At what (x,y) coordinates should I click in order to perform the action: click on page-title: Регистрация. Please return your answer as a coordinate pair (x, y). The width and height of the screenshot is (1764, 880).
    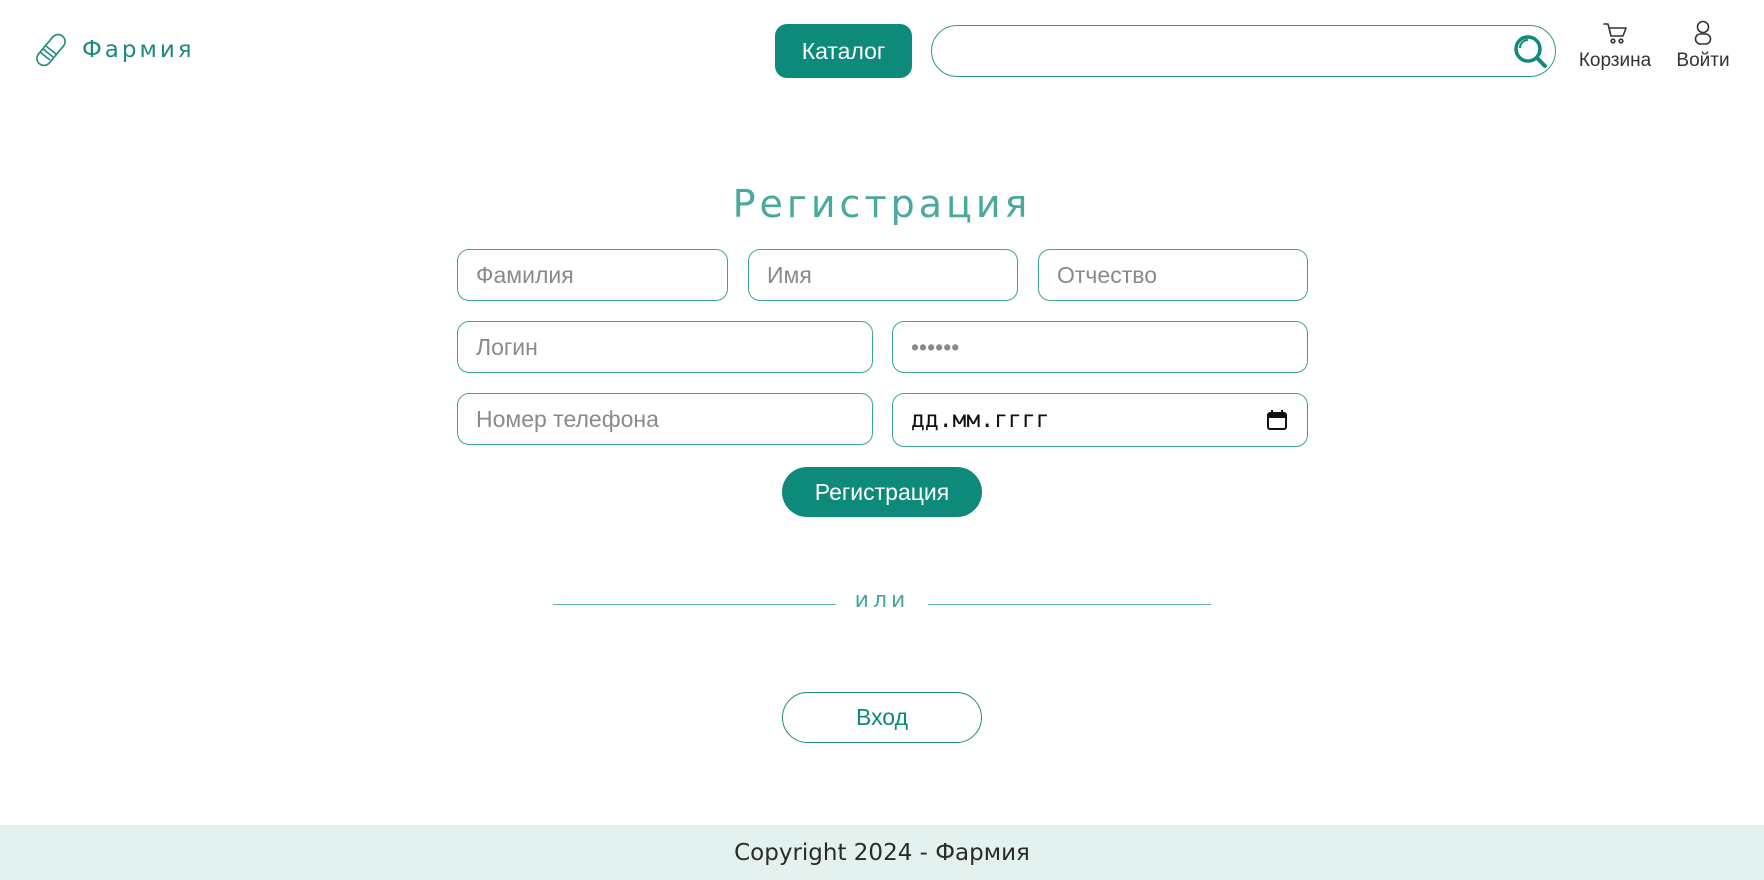
    Looking at the image, I should click on (882, 204).